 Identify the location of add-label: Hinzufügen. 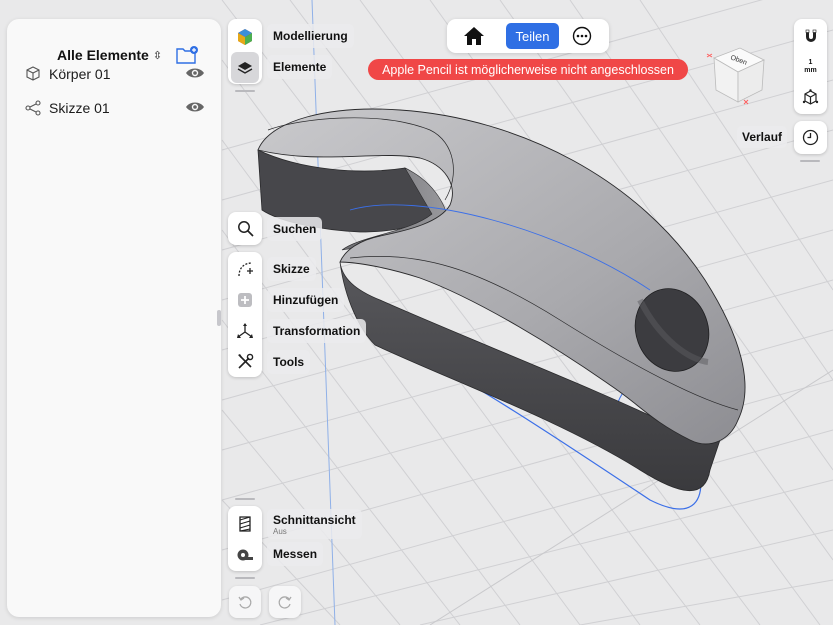
(306, 300).